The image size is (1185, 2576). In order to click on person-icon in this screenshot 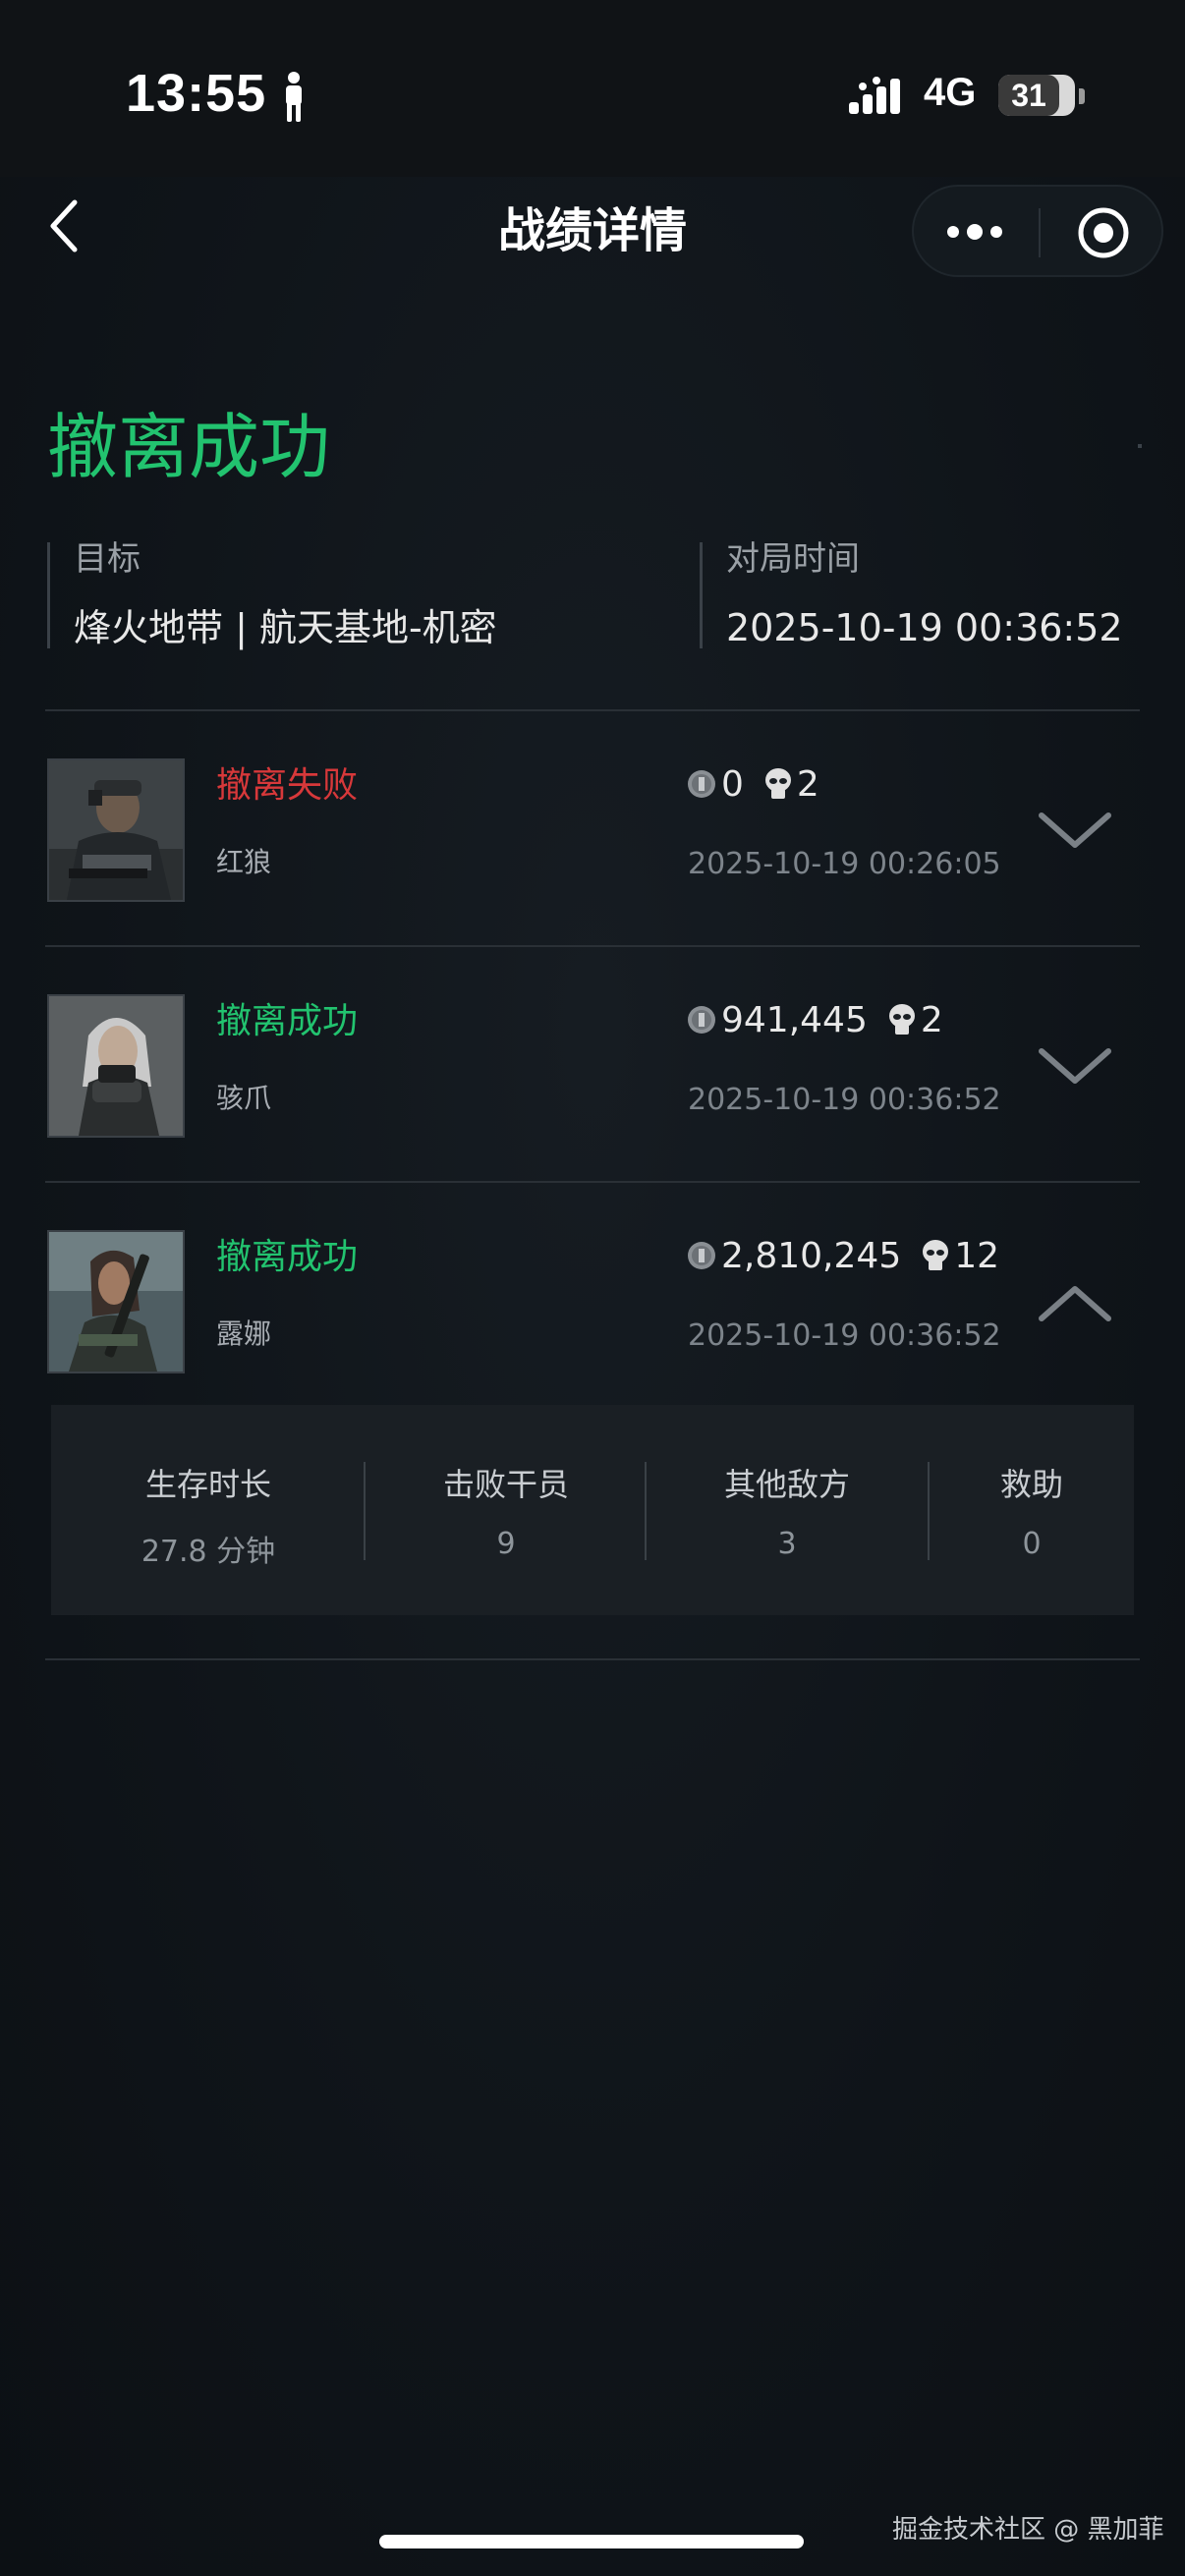, I will do `click(294, 97)`.